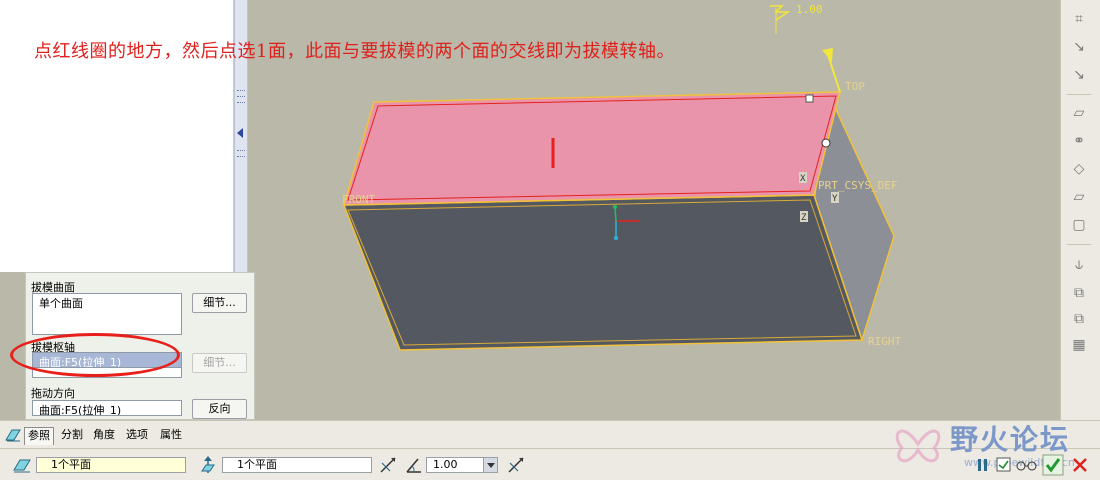 The image size is (1100, 480). I want to click on chevron-down-icon, so click(490, 465).